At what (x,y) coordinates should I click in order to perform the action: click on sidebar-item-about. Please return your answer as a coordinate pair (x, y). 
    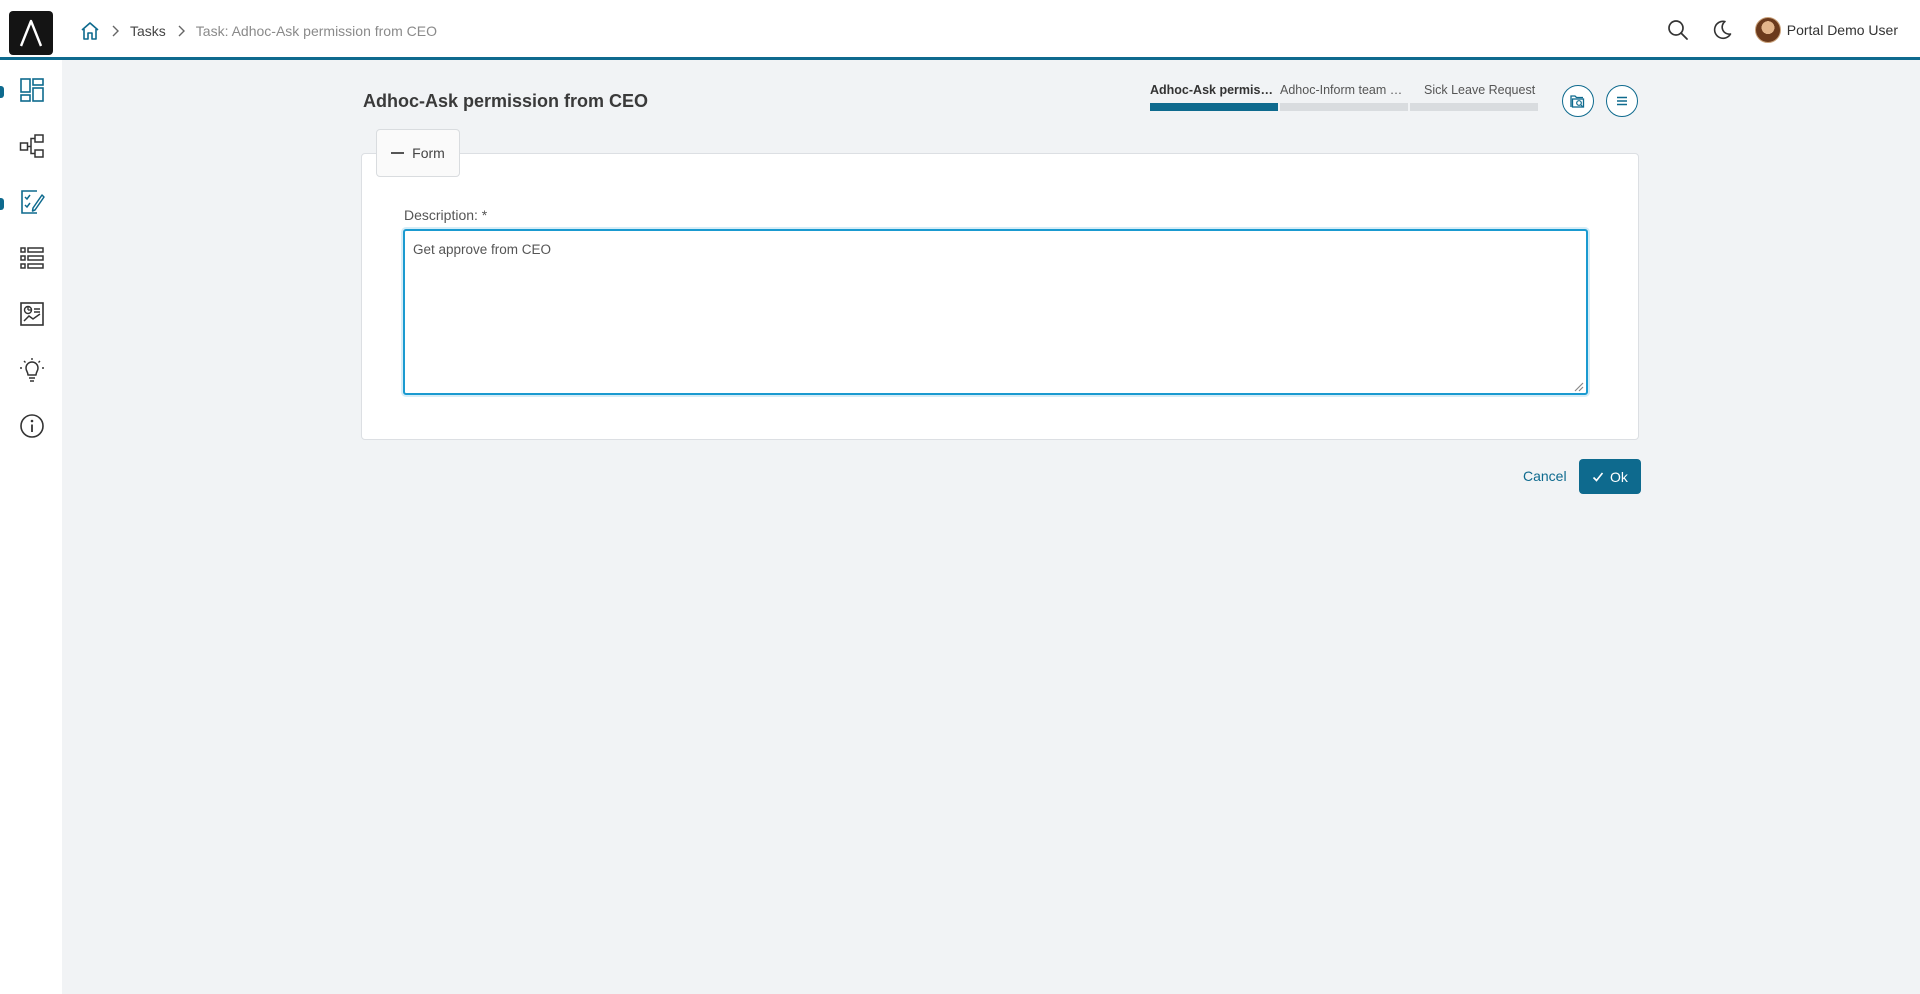
    Looking at the image, I should click on (32, 426).